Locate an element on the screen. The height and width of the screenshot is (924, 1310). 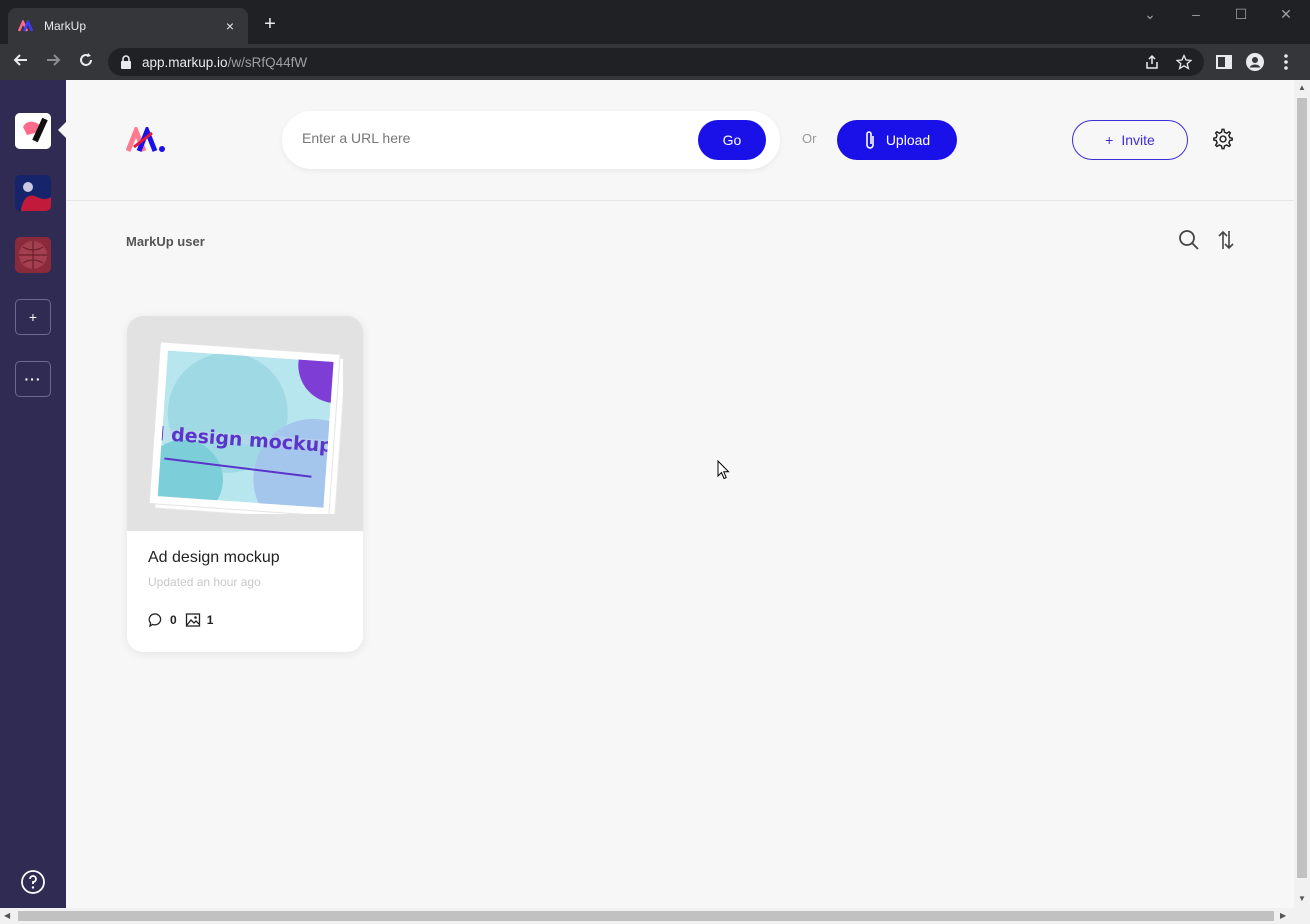
card-thumbnail-area: l design mockup is located at coordinates (245, 423).